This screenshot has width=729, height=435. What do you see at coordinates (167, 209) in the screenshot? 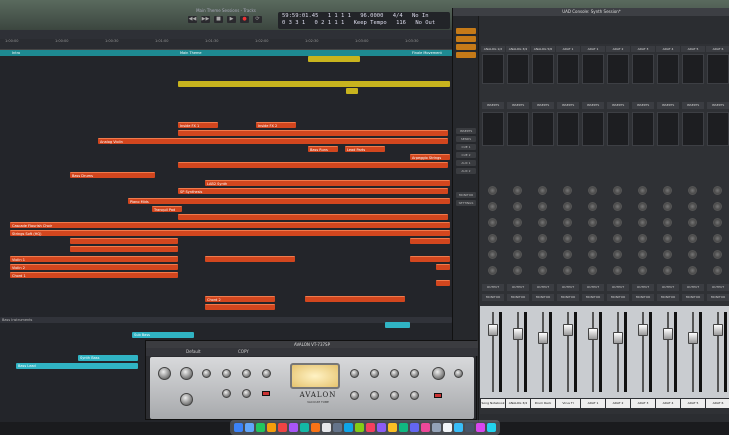
I see `region: Tranquil Pad` at bounding box center [167, 209].